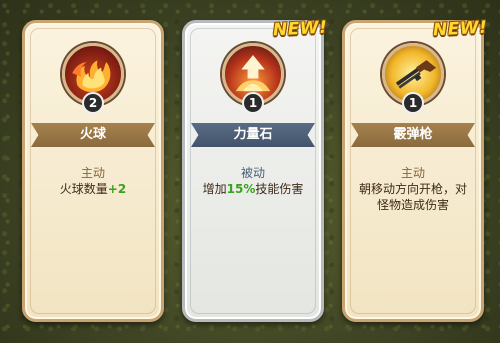 Image resolution: width=500 pixels, height=343 pixels. I want to click on skill-description: 朝移动方向开枪，对怪物造成伤害, so click(412, 197).